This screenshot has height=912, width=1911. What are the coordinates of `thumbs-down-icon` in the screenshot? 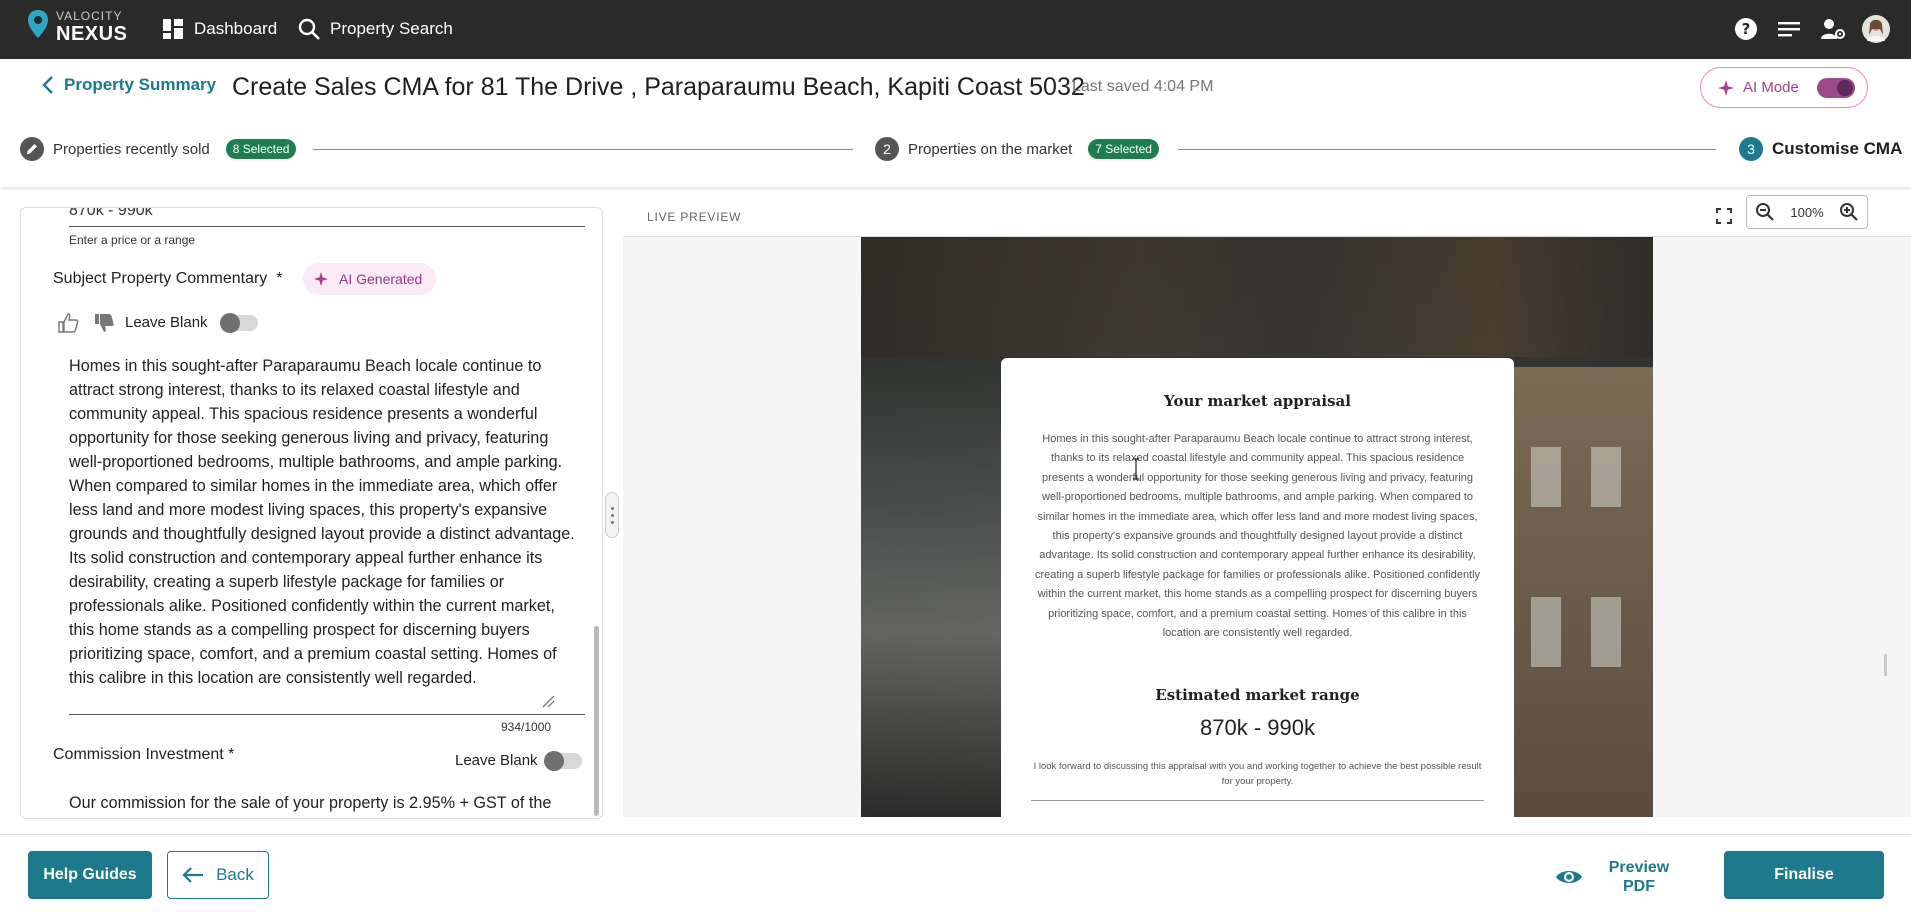 It's located at (104, 323).